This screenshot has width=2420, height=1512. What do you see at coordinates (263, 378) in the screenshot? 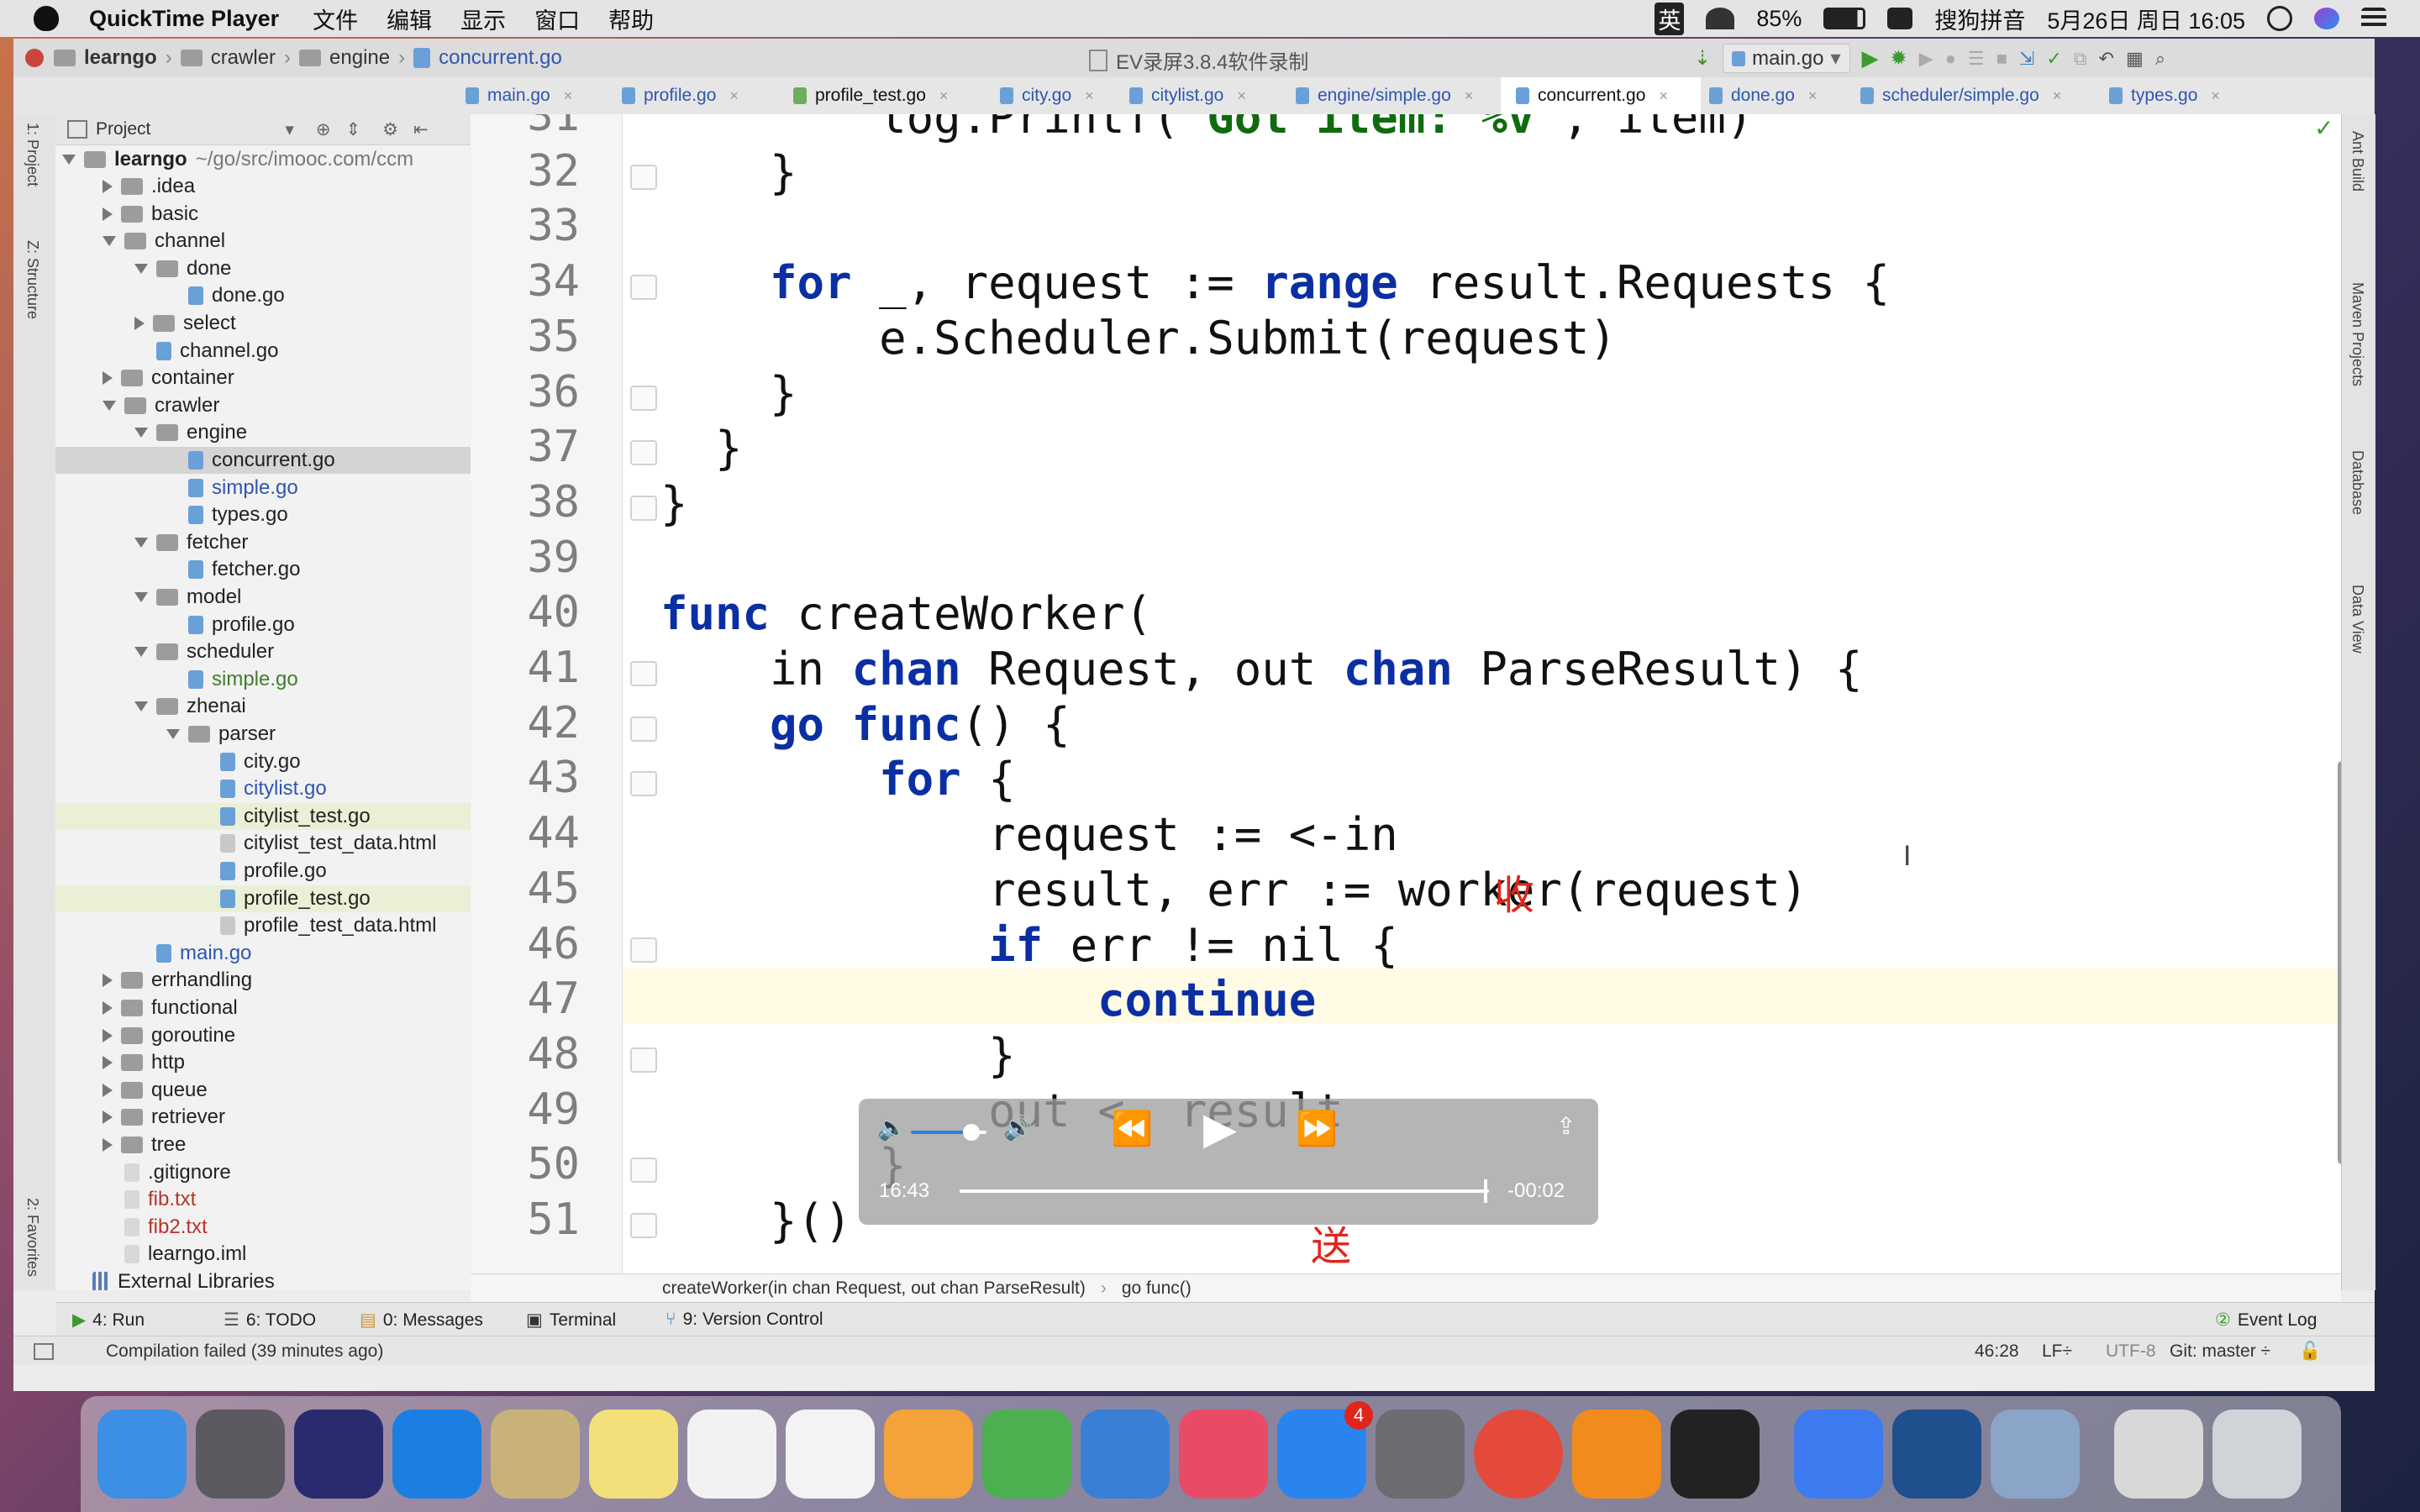
I see `tree-item: container` at bounding box center [263, 378].